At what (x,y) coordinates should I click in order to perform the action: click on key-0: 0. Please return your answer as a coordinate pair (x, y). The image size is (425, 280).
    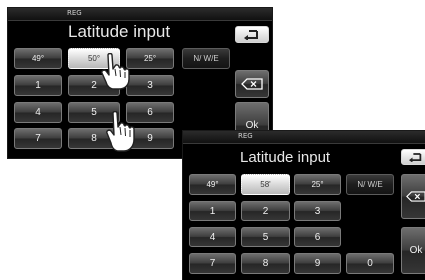
    Looking at the image, I should click on (370, 263).